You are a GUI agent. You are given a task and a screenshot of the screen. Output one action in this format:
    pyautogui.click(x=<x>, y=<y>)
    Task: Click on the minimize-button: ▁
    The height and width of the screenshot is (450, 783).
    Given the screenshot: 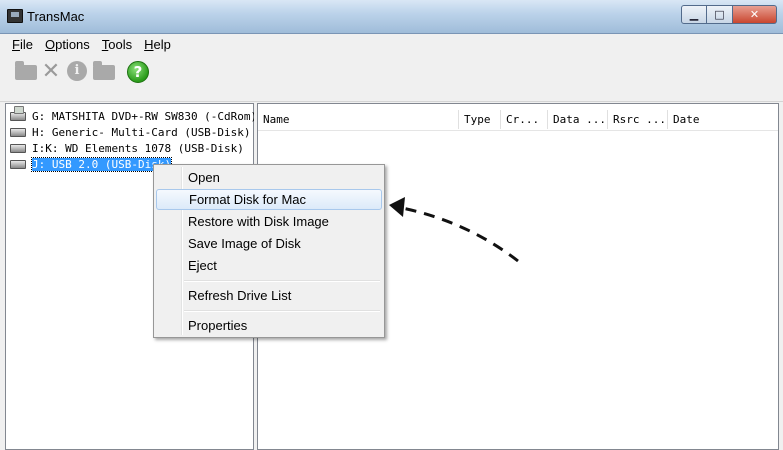 What is the action you would take?
    pyautogui.click(x=694, y=14)
    